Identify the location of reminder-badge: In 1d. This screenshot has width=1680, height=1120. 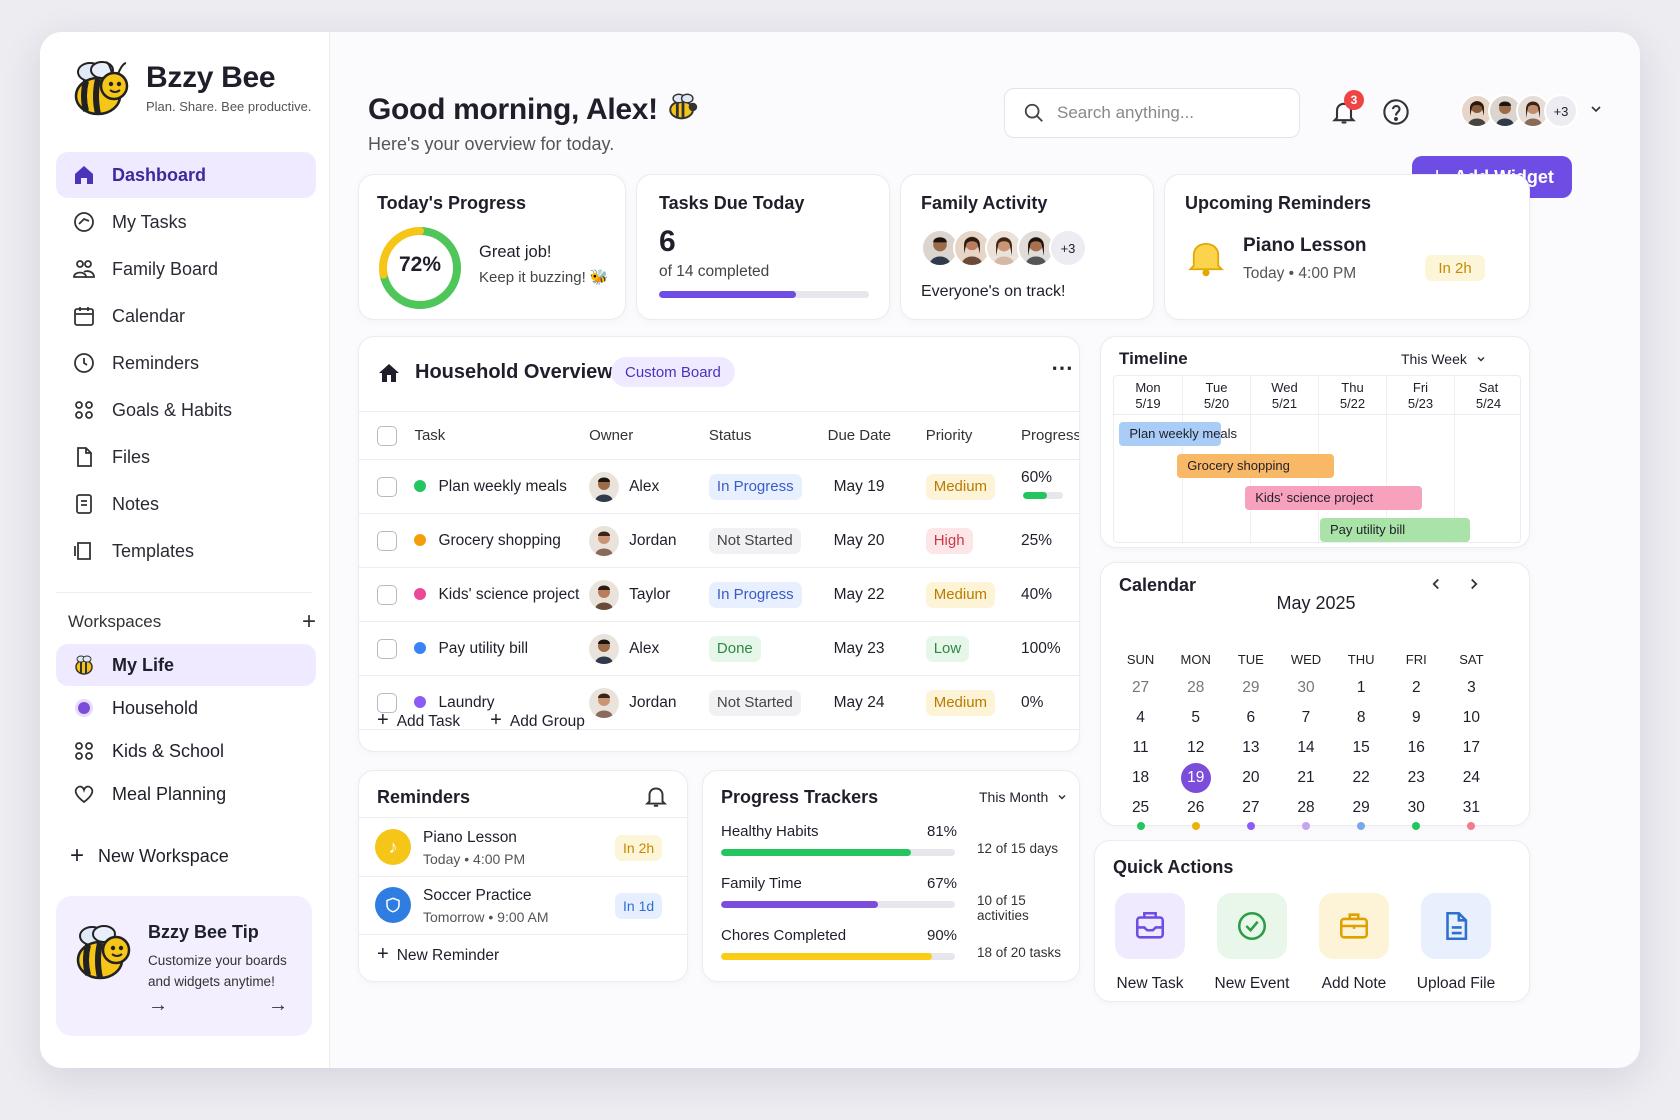
(639, 906).